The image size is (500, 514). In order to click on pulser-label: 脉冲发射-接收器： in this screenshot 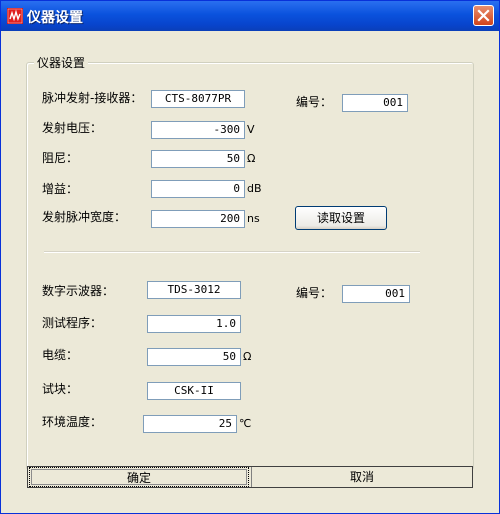, I will do `click(92, 98)`.